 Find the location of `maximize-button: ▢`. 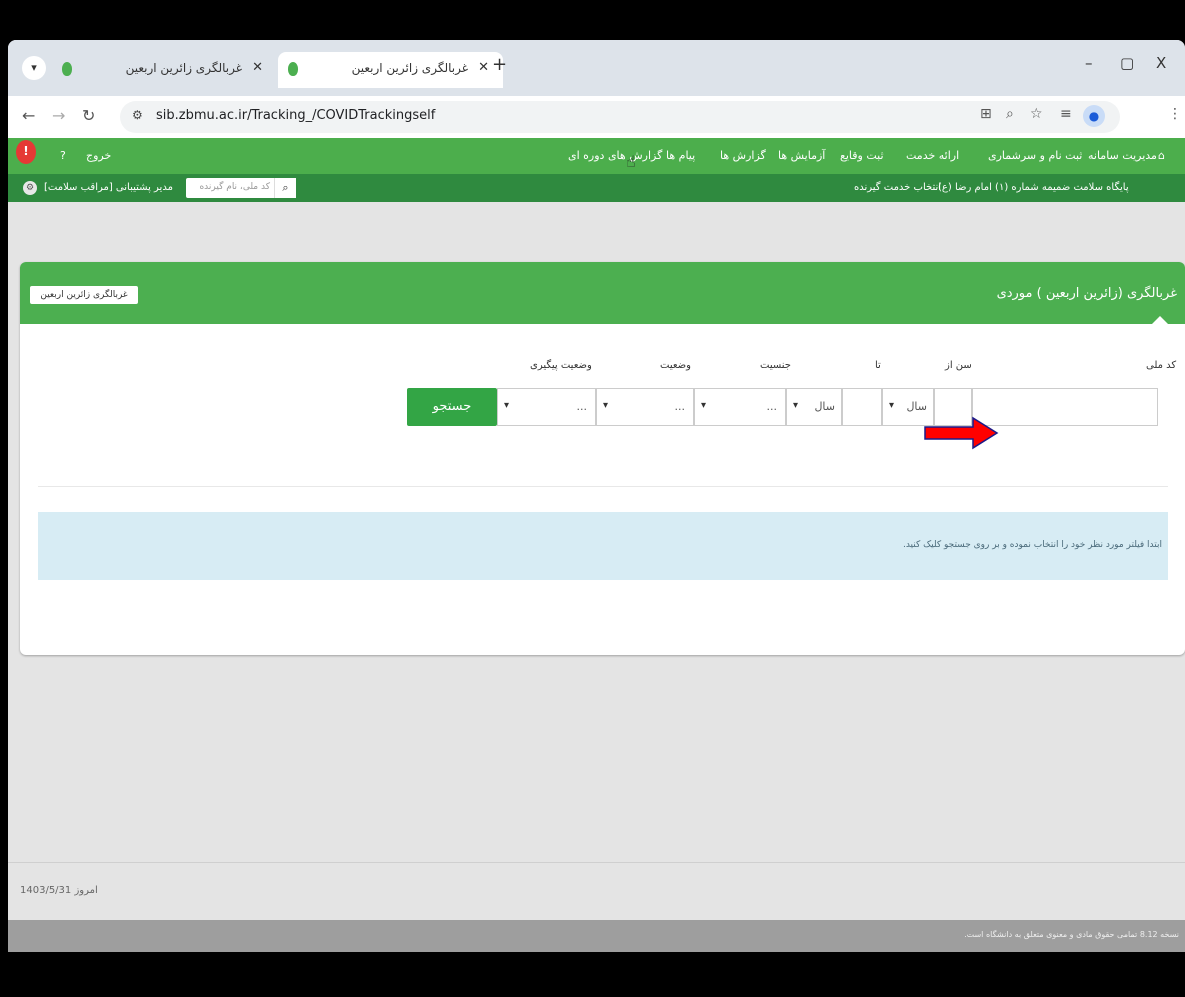

maximize-button: ▢ is located at coordinates (1127, 63).